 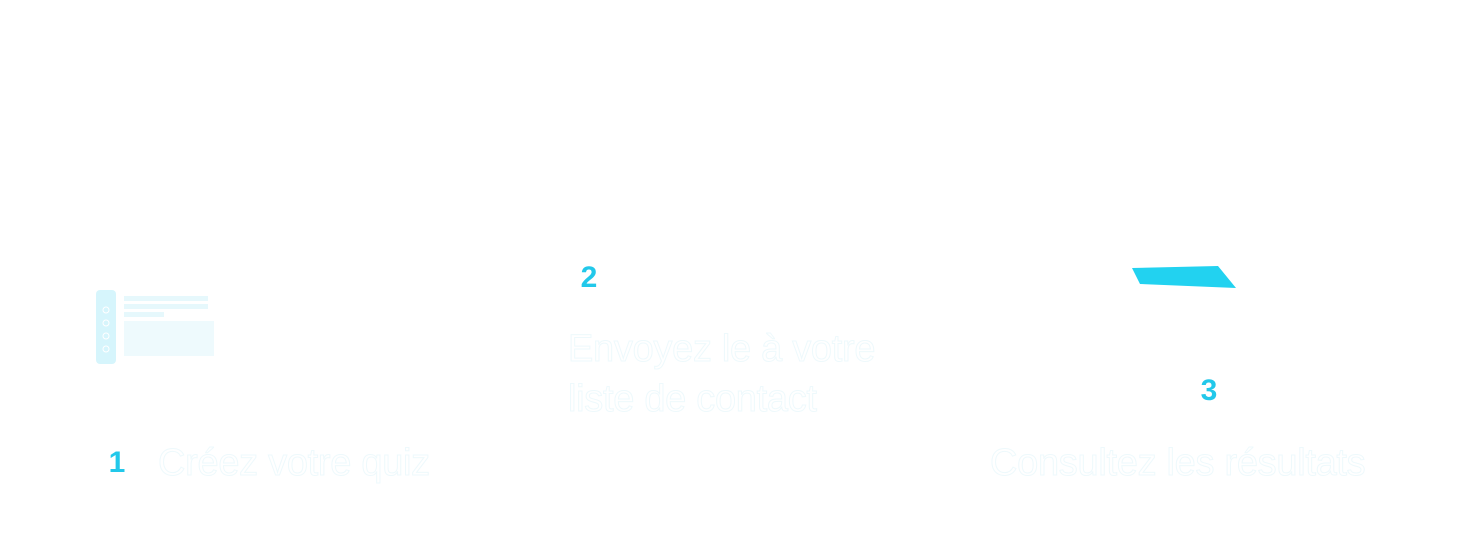 What do you see at coordinates (1209, 391) in the screenshot?
I see `step-3-number: 3` at bounding box center [1209, 391].